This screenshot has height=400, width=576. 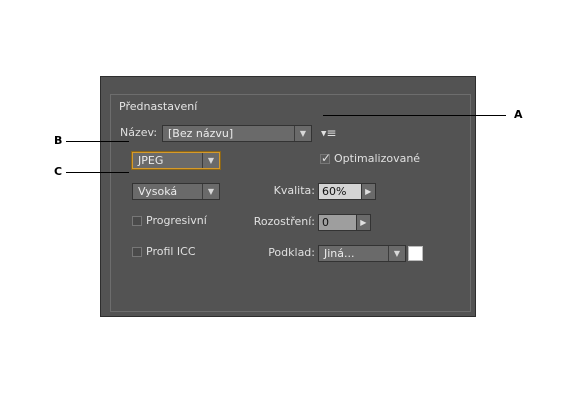 What do you see at coordinates (377, 158) in the screenshot?
I see `optimized-label: Optimalizované` at bounding box center [377, 158].